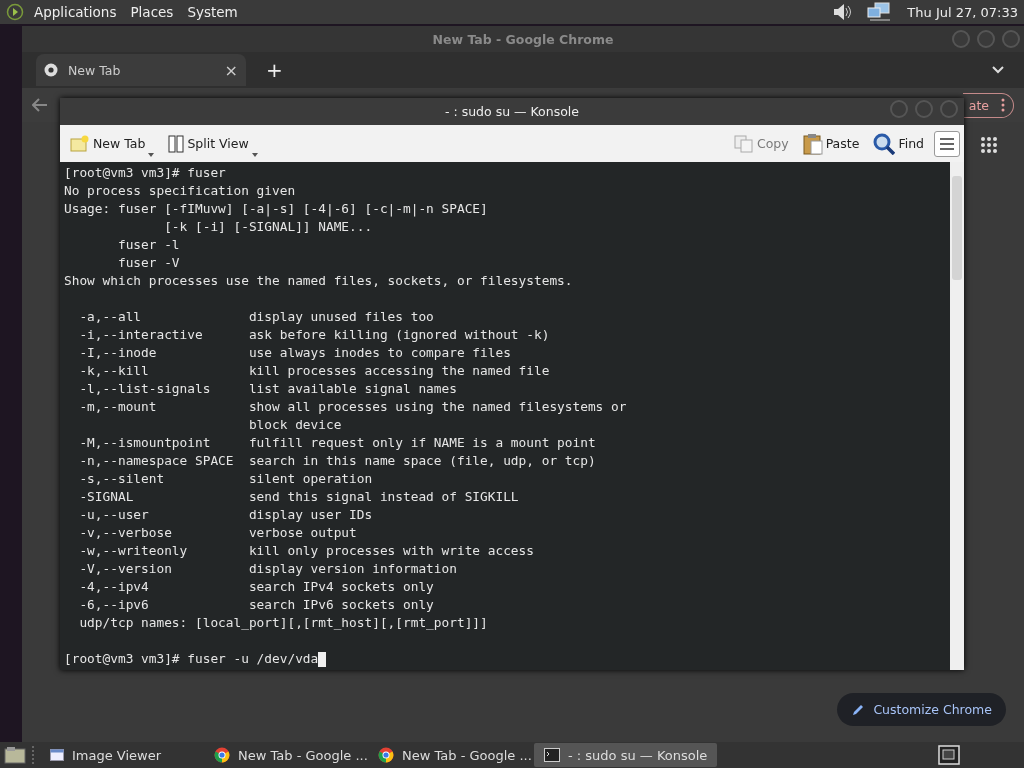 Image resolution: width=1024 pixels, height=768 pixels. I want to click on panel-menu: Applications, so click(75, 12).